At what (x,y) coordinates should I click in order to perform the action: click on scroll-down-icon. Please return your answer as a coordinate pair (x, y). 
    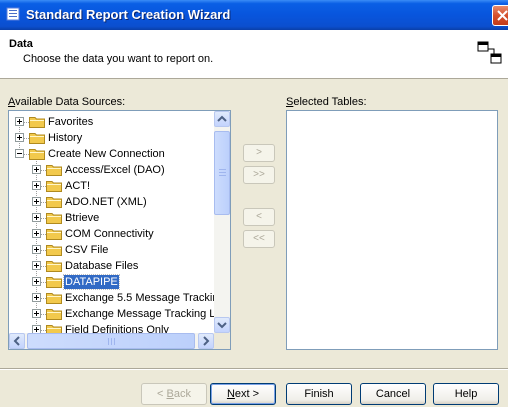
    Looking at the image, I should click on (222, 325).